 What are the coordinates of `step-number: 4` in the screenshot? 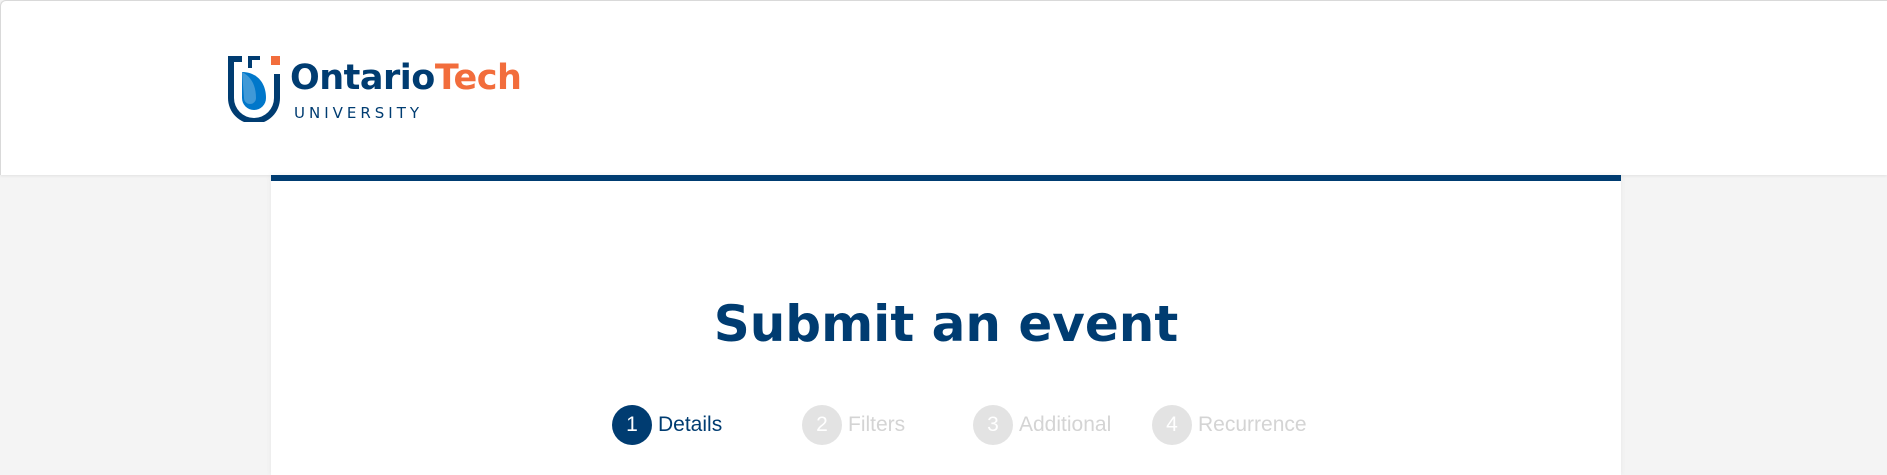 It's located at (1172, 425).